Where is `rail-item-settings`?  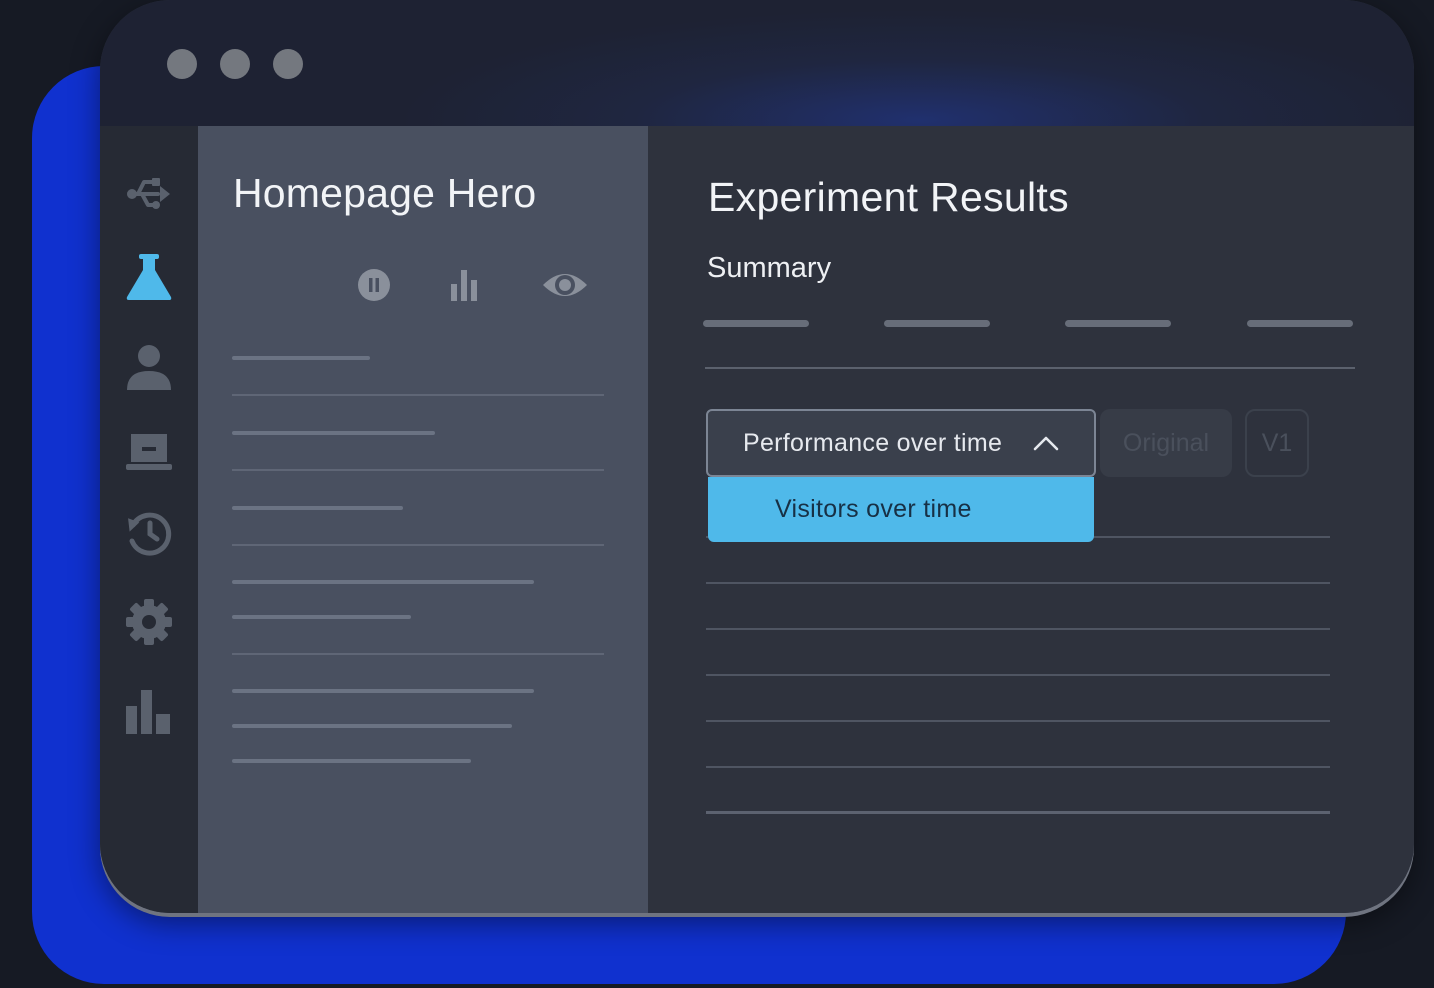
rail-item-settings is located at coordinates (149, 622).